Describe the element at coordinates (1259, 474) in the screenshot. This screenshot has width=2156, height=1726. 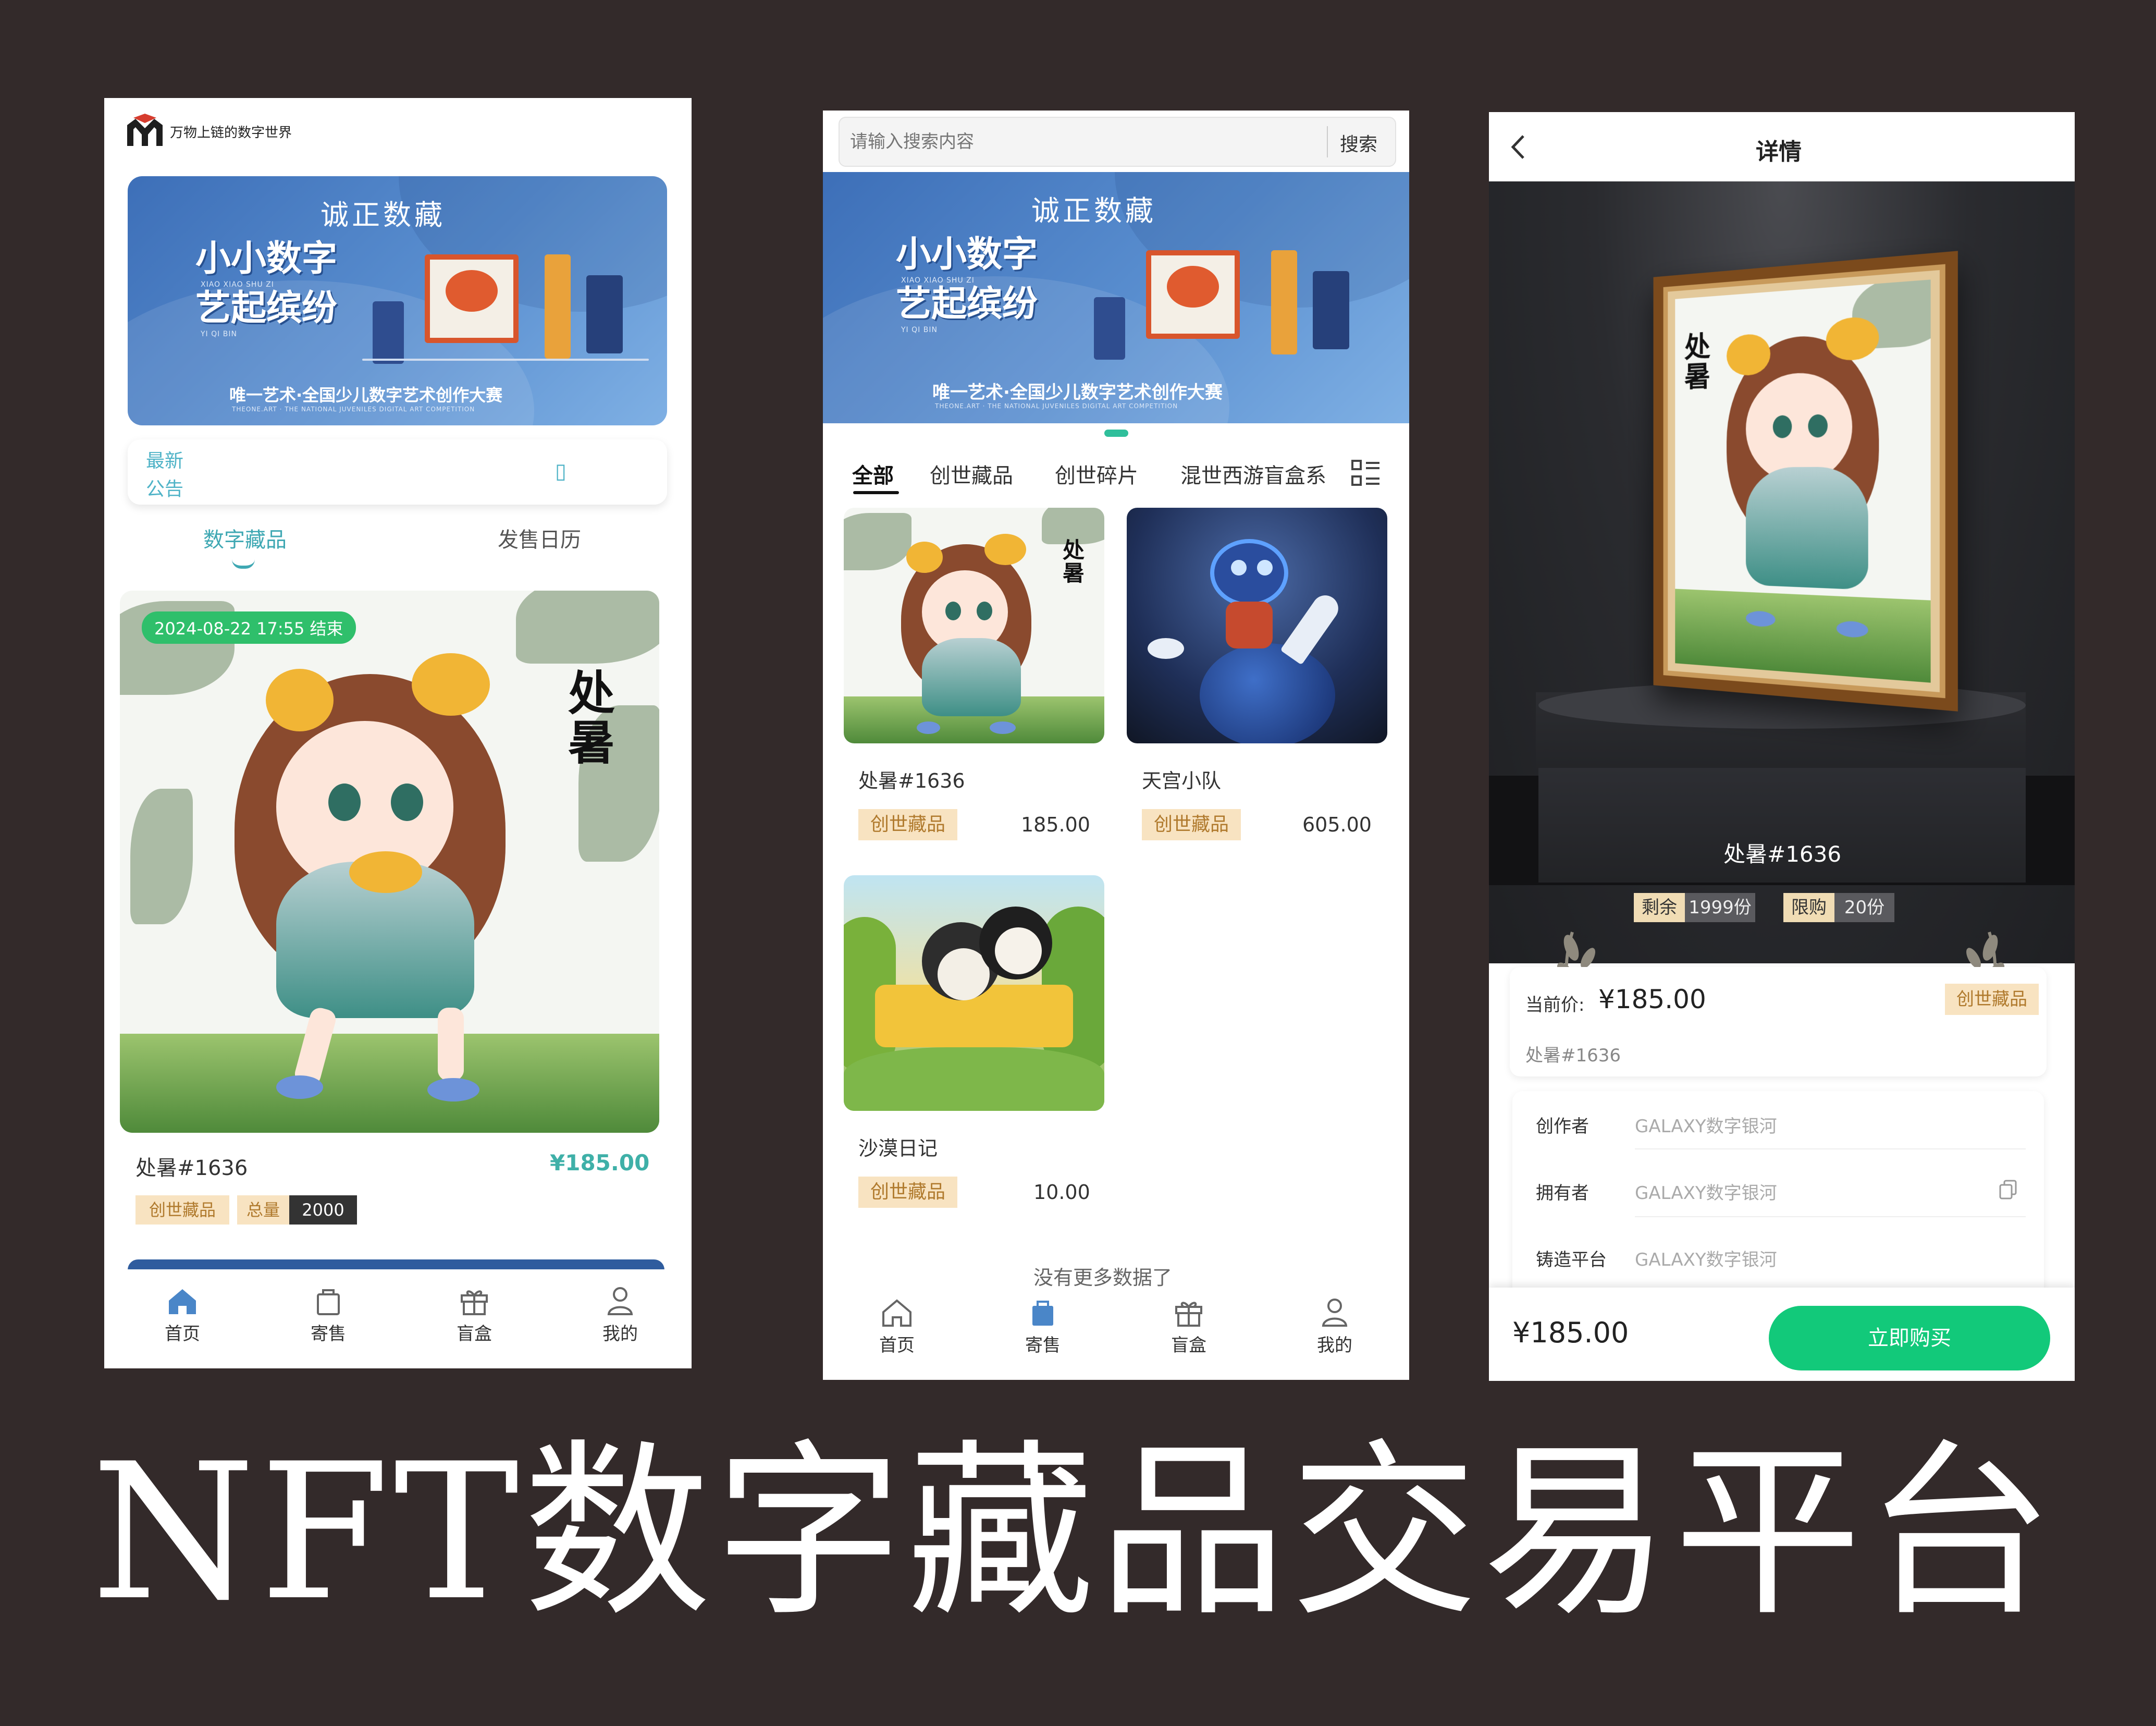
I see `category-blindbox: 混世西游盲盒系` at that location.